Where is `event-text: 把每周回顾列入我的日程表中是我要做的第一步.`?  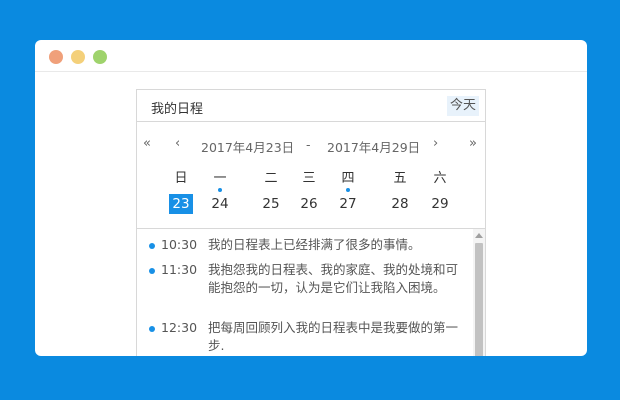
event-text: 把每周回顾列入我的日程表中是我要做的第一步. is located at coordinates (333, 336).